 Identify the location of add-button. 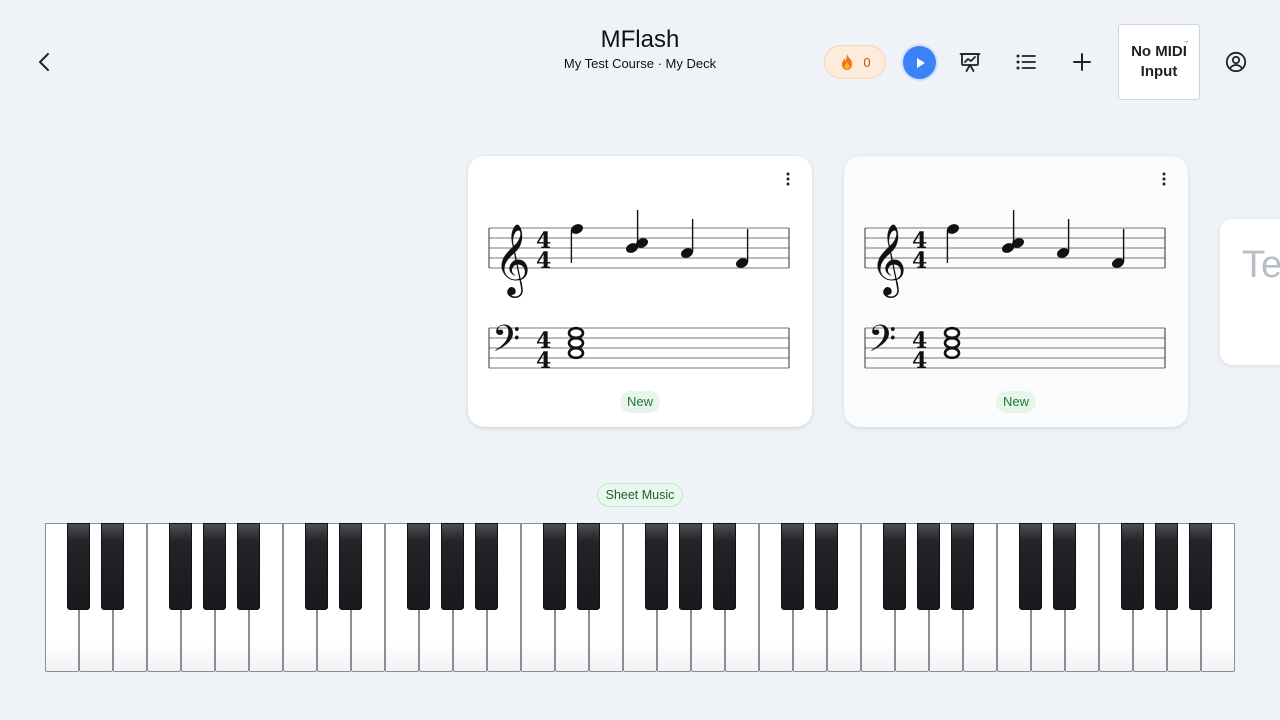
(1082, 62).